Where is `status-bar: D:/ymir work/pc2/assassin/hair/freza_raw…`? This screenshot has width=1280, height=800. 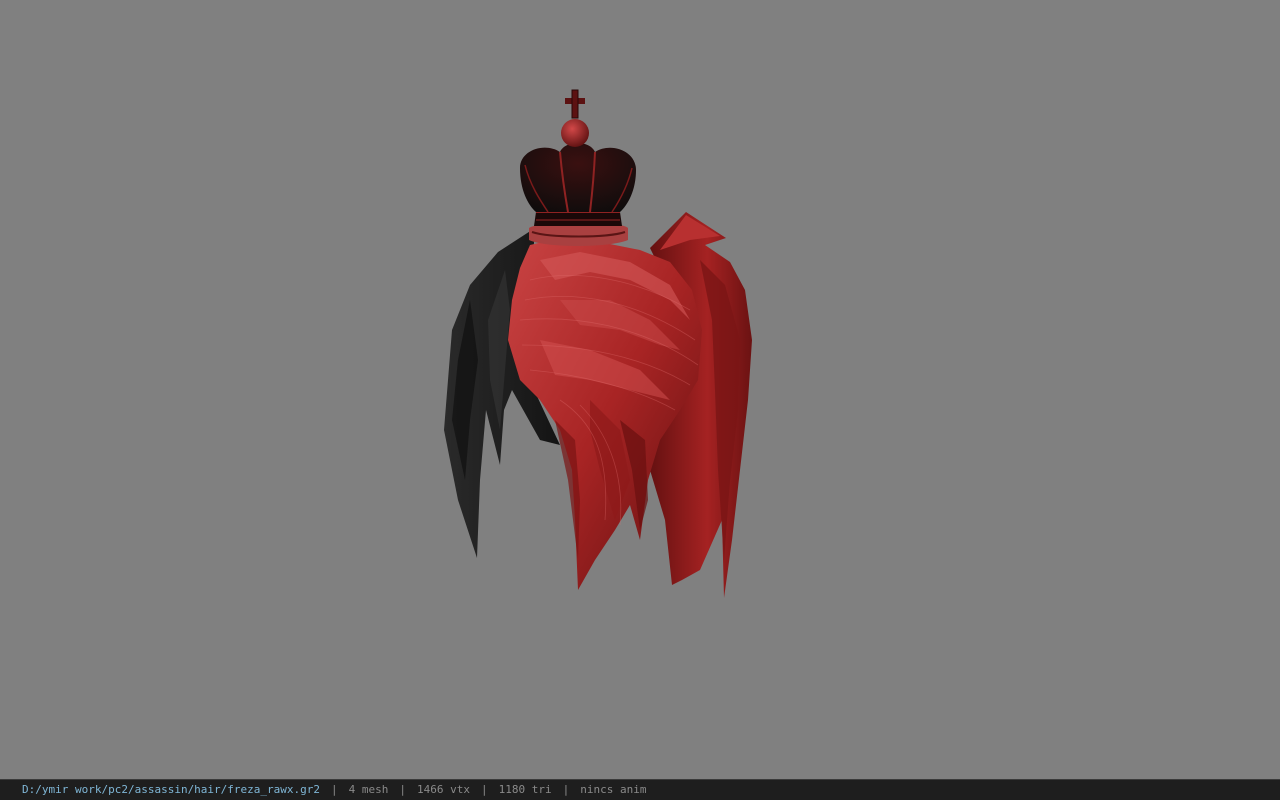 status-bar: D:/ymir work/pc2/assassin/hair/freza_raw… is located at coordinates (640, 789).